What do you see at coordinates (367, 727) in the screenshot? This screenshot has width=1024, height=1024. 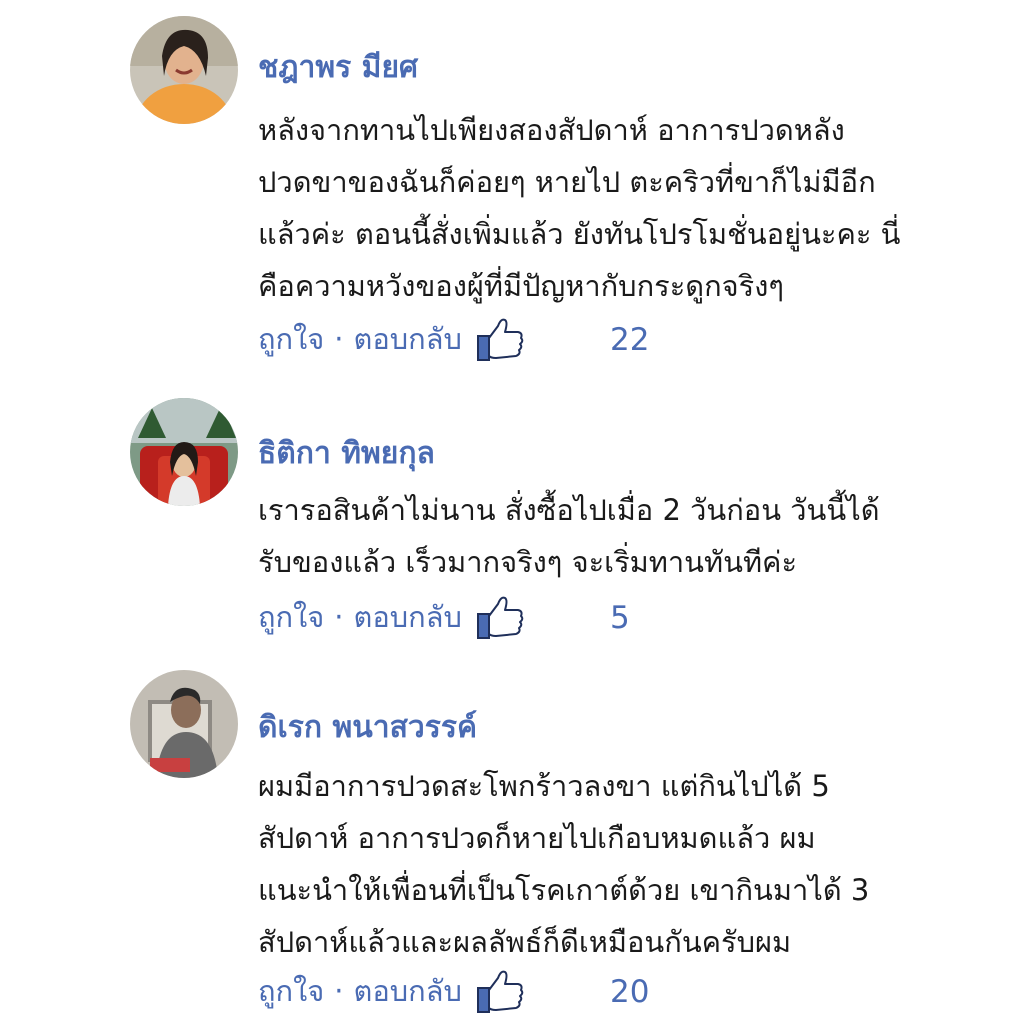 I see `commenter-name-3: ดิเรก พนาสวรรค์` at bounding box center [367, 727].